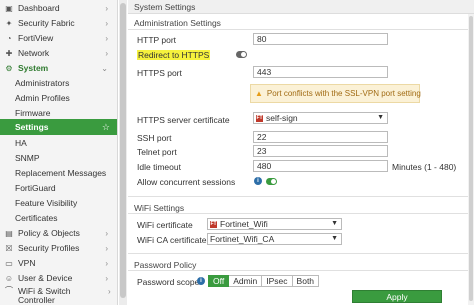 The image size is (474, 305). What do you see at coordinates (27, 263) in the screenshot?
I see `sidebar-item-label: VPN` at bounding box center [27, 263].